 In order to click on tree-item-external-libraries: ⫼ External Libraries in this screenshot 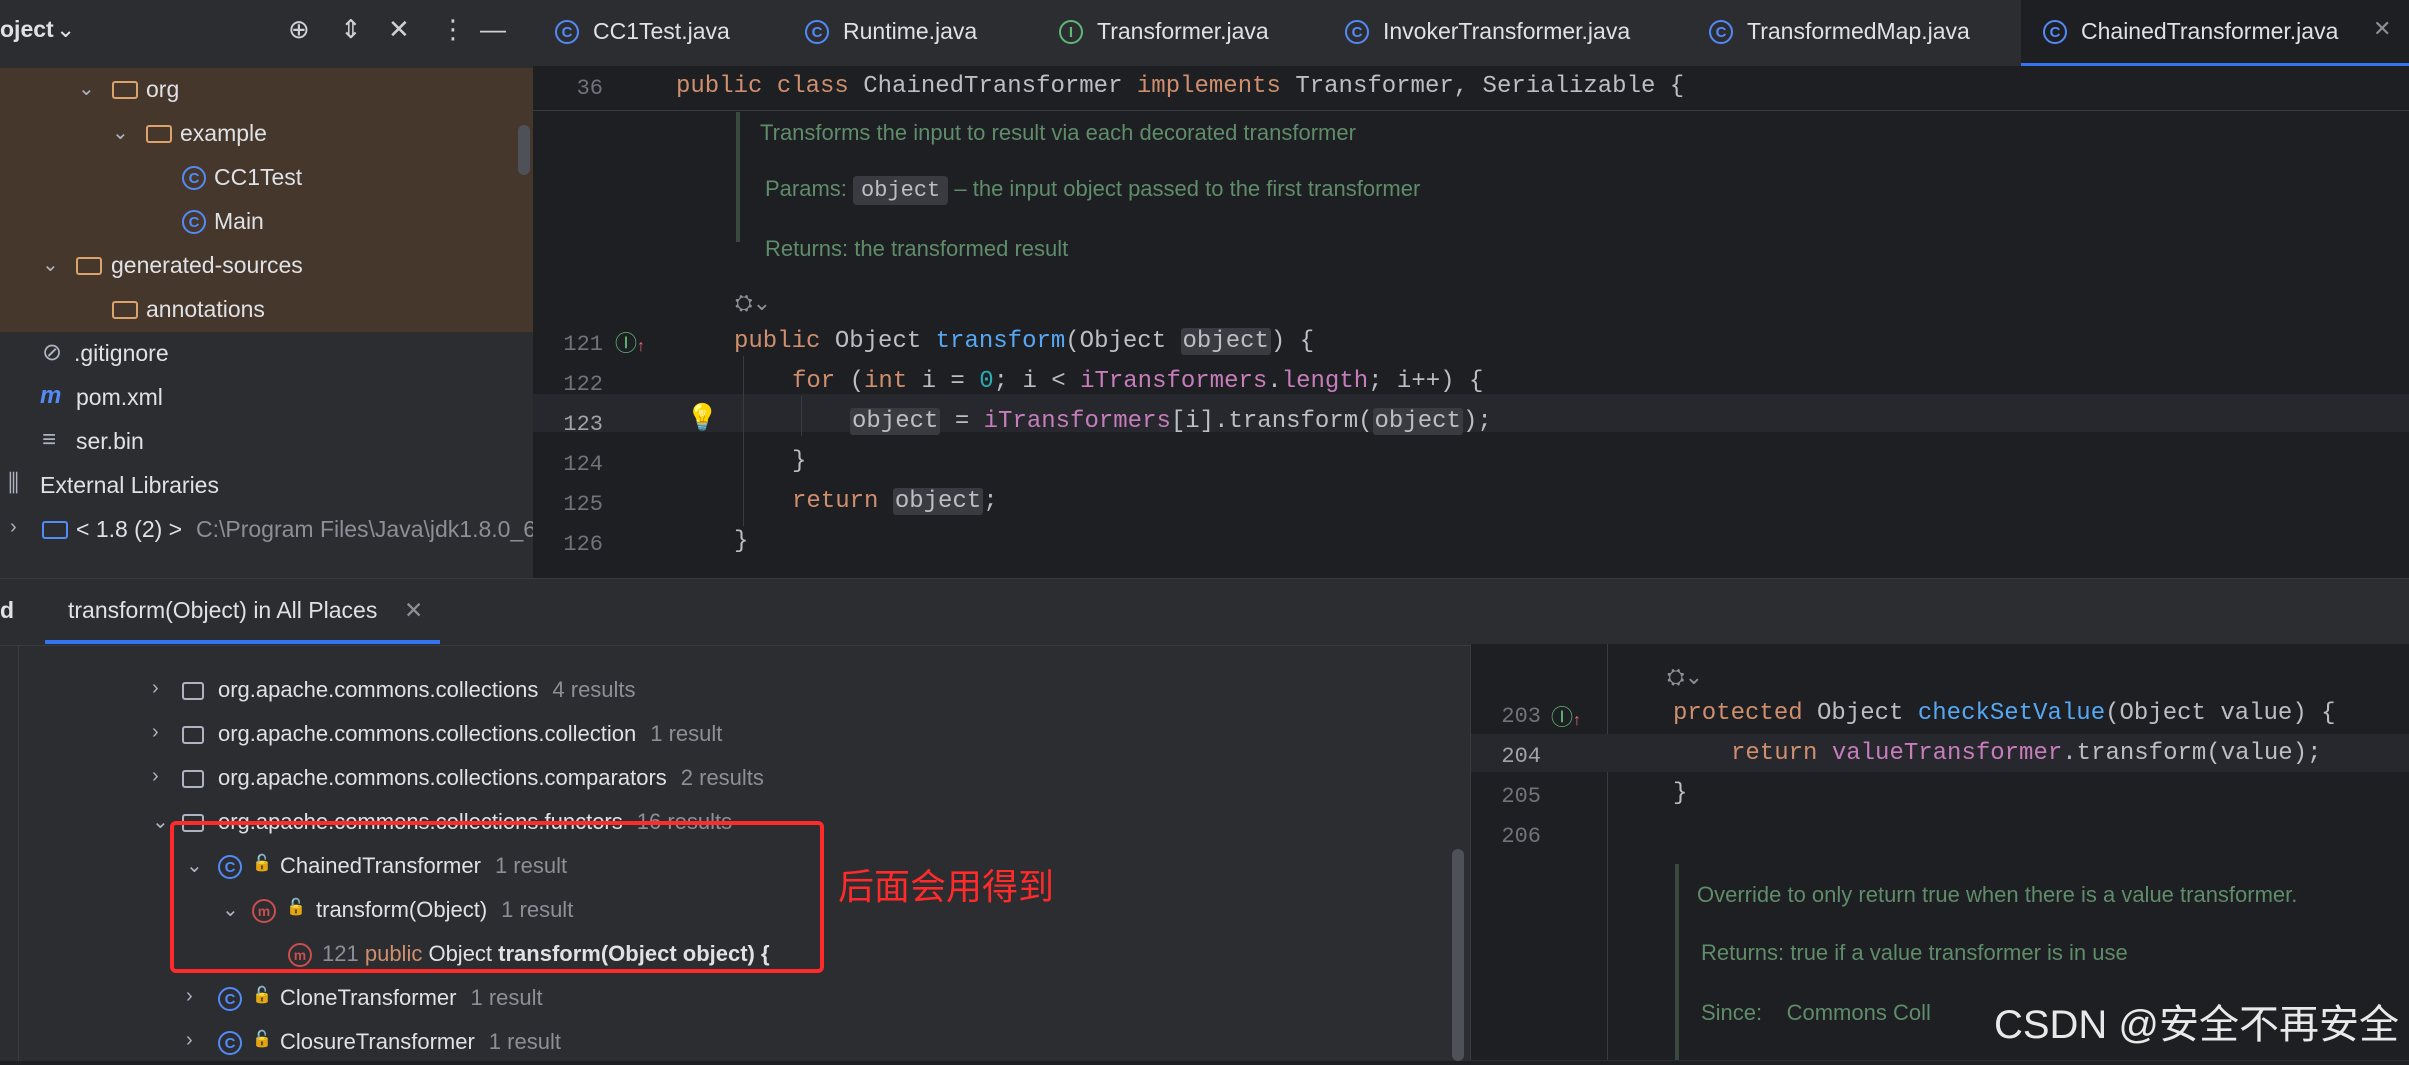, I will do `click(266, 486)`.